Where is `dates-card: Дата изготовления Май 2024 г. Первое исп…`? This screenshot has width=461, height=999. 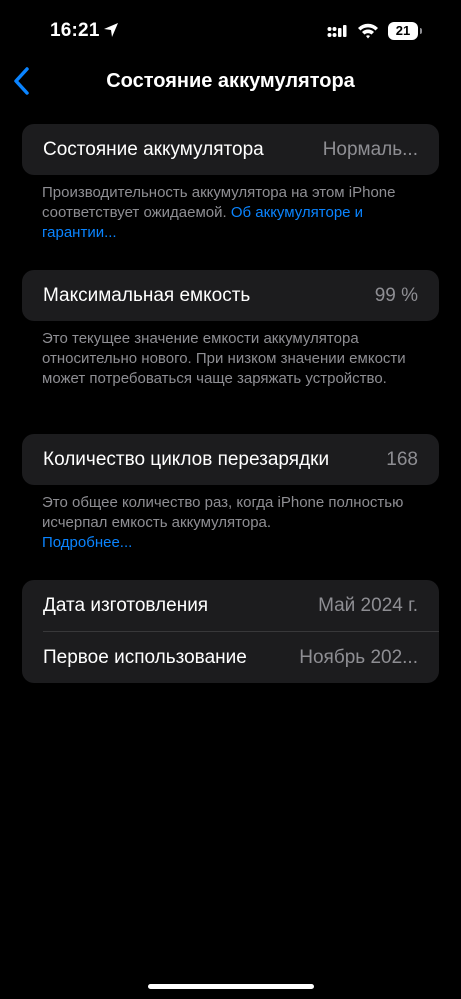
dates-card: Дата изготовления Май 2024 г. Первое исп… is located at coordinates (230, 631).